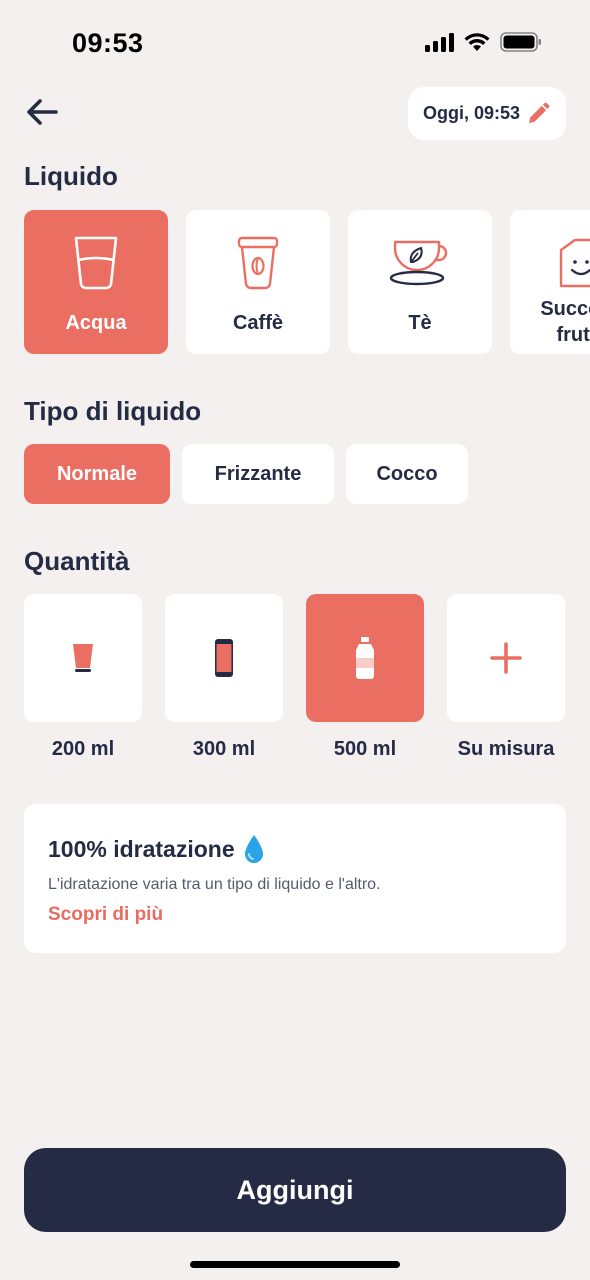 This screenshot has height=1280, width=590. What do you see at coordinates (294, 677) in the screenshot?
I see `quantity-options: 200 ml 300 ml 500 ml Su misura` at bounding box center [294, 677].